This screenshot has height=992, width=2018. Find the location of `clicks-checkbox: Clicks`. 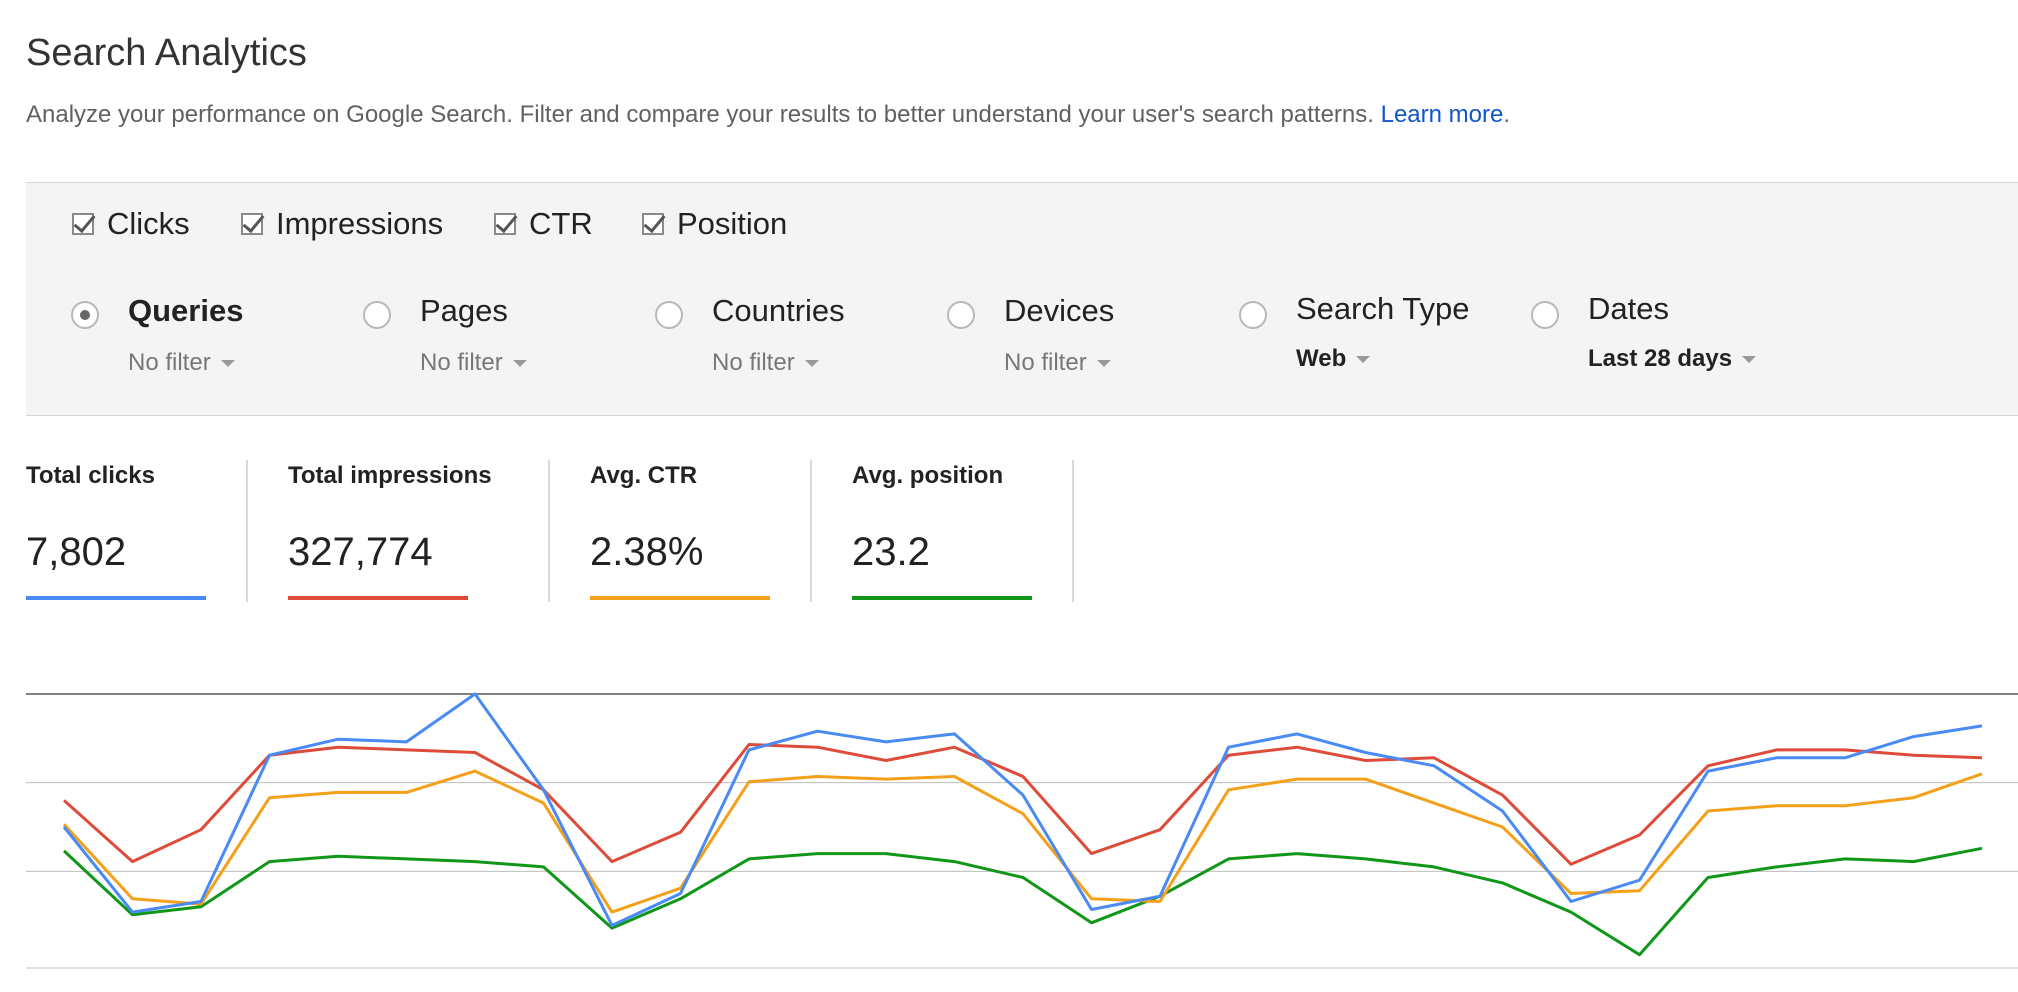

clicks-checkbox: Clicks is located at coordinates (131, 223).